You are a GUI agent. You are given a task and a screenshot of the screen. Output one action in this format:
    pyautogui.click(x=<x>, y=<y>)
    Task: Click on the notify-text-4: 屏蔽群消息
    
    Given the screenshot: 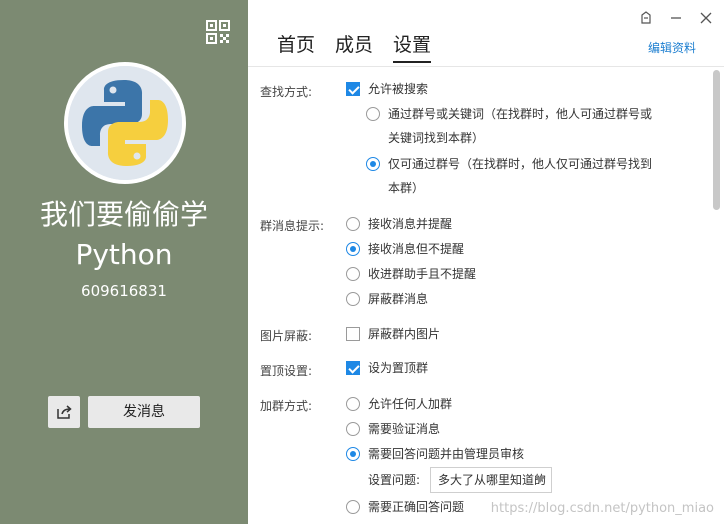 What is the action you would take?
    pyautogui.click(x=398, y=299)
    